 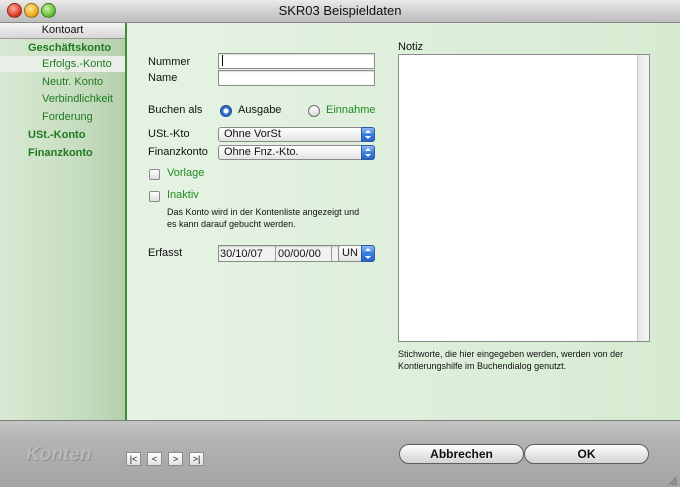 I want to click on inaktiv-note-line2: es kann darauf gebucht werden., so click(x=231, y=224).